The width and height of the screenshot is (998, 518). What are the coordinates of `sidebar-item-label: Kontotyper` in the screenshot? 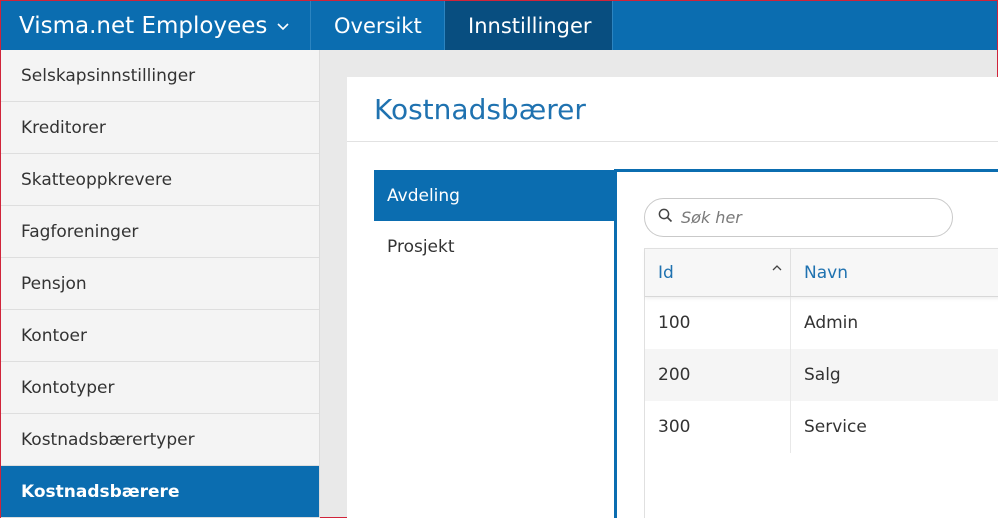 It's located at (68, 387).